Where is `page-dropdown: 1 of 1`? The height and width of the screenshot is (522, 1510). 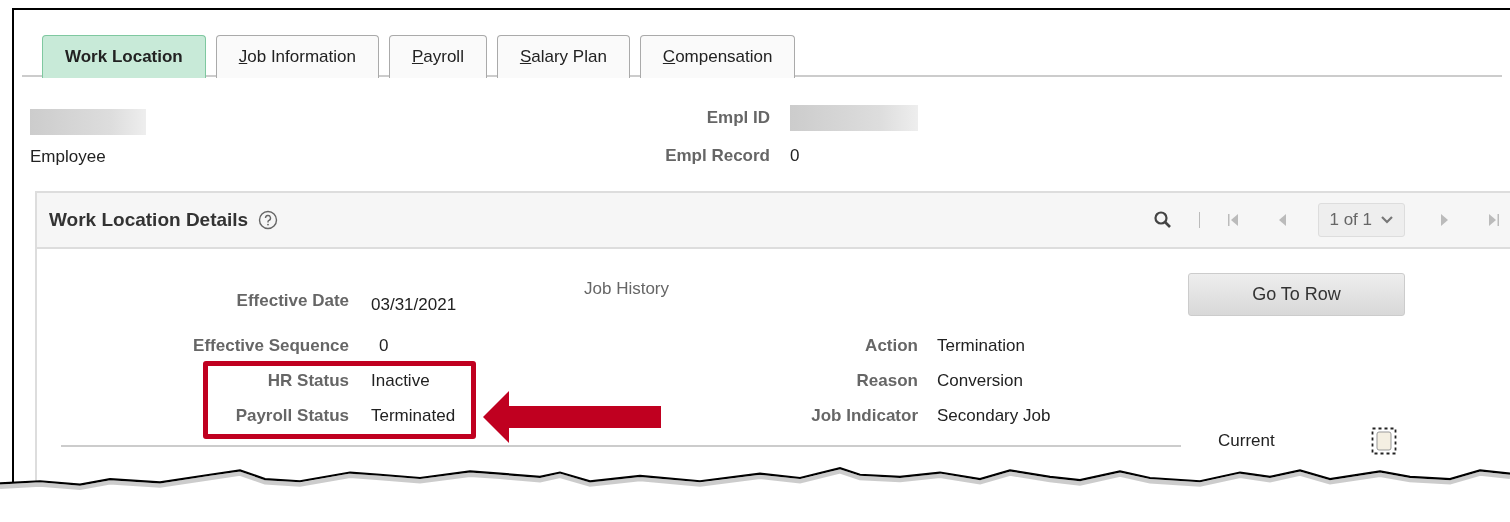
page-dropdown: 1 of 1 is located at coordinates (1361, 220).